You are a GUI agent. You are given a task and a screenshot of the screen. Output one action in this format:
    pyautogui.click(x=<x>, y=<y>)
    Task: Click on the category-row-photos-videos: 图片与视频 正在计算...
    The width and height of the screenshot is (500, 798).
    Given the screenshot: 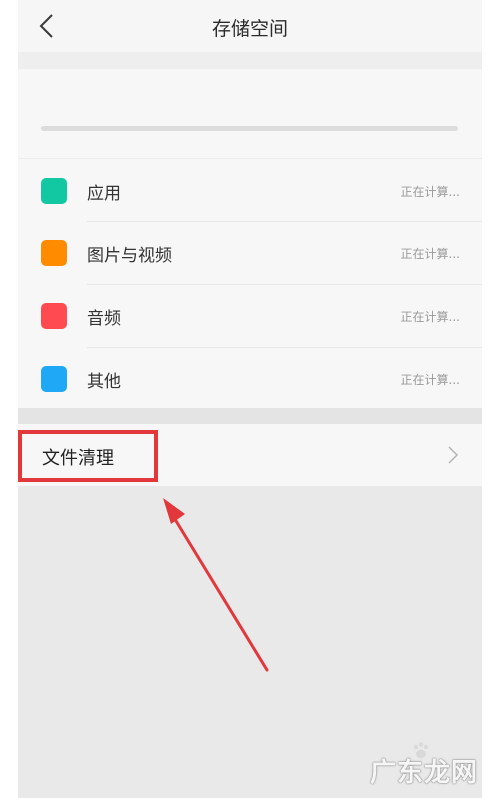 What is the action you would take?
    pyautogui.click(x=250, y=252)
    